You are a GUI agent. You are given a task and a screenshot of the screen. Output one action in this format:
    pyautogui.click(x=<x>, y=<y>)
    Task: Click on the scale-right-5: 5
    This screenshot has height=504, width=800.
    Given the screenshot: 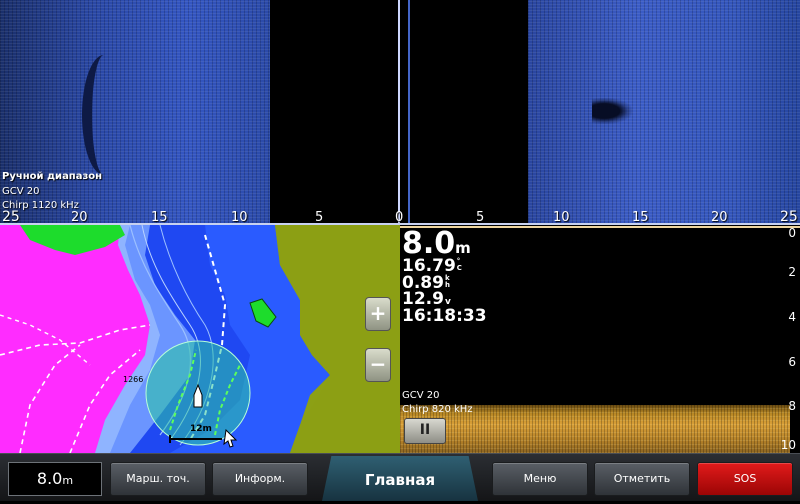 What is the action you would take?
    pyautogui.click(x=480, y=217)
    